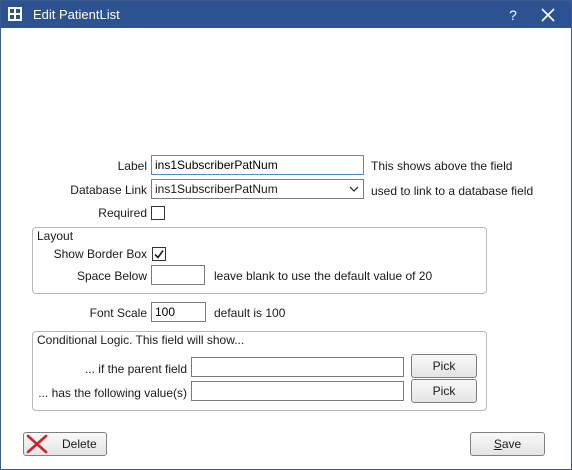 This screenshot has width=572, height=470. What do you see at coordinates (100, 254) in the screenshot?
I see `show-border-box-label: Show Border Box` at bounding box center [100, 254].